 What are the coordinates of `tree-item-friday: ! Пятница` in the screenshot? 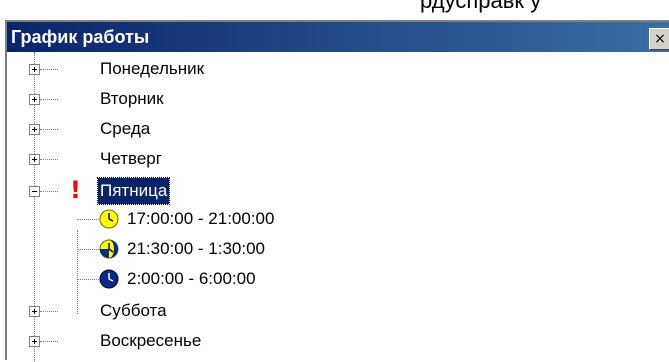 It's located at (307, 191).